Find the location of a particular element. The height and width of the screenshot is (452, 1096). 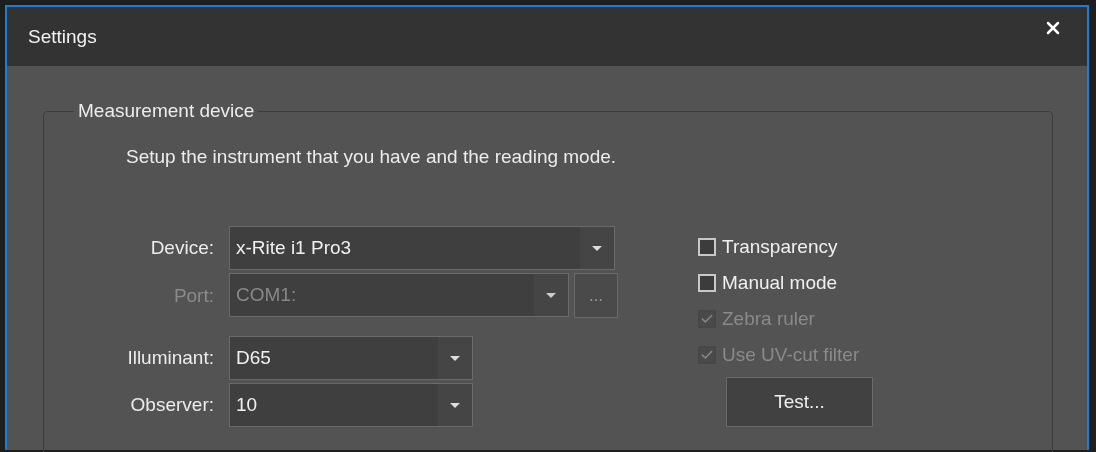

dropdown: D65 is located at coordinates (351, 358).